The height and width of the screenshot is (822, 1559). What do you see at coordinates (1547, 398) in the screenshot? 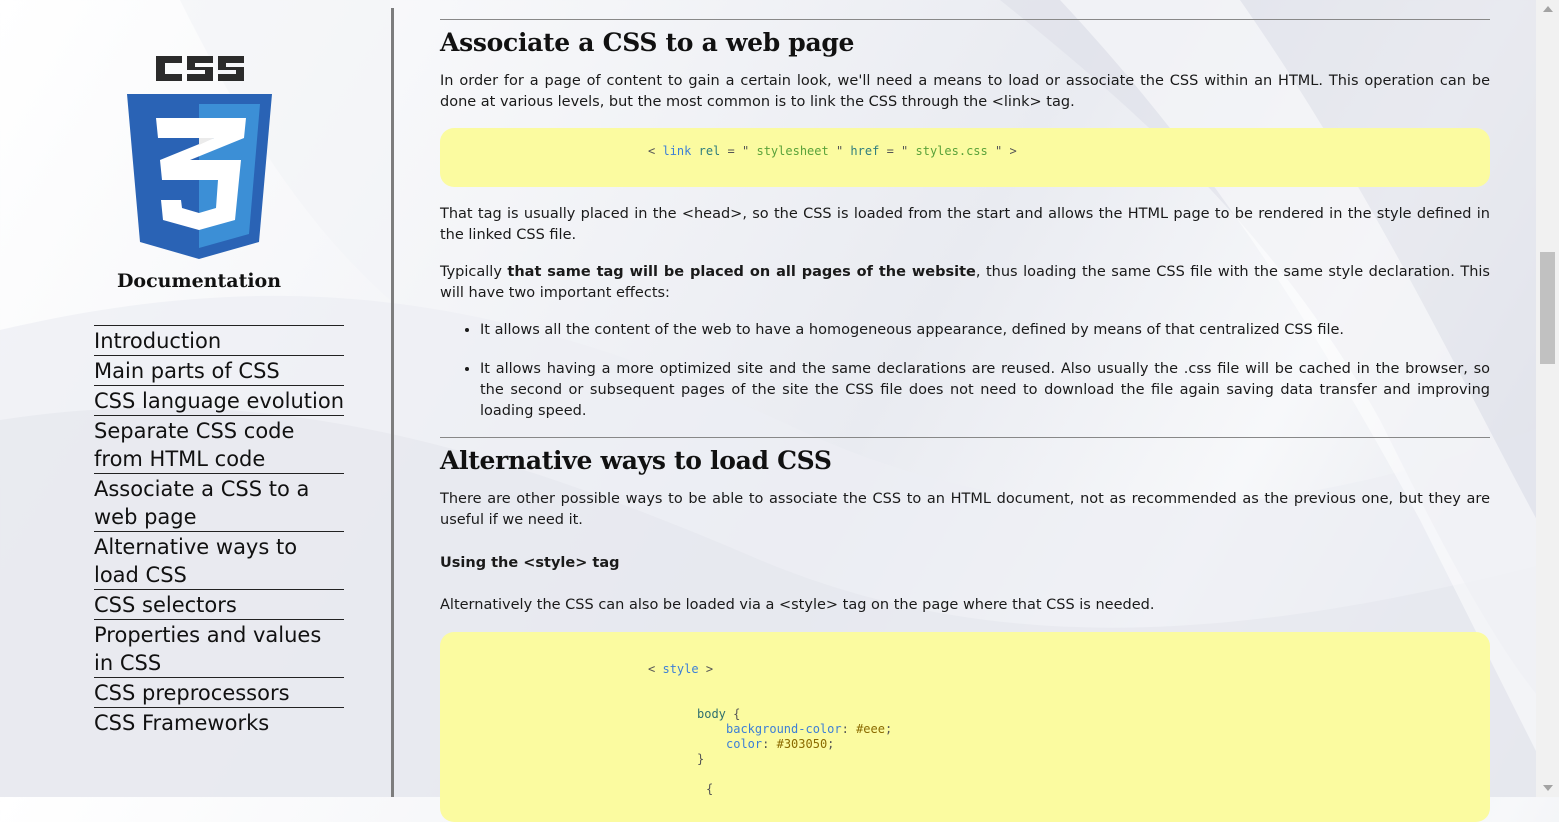
I see `vertical-scrollbar` at bounding box center [1547, 398].